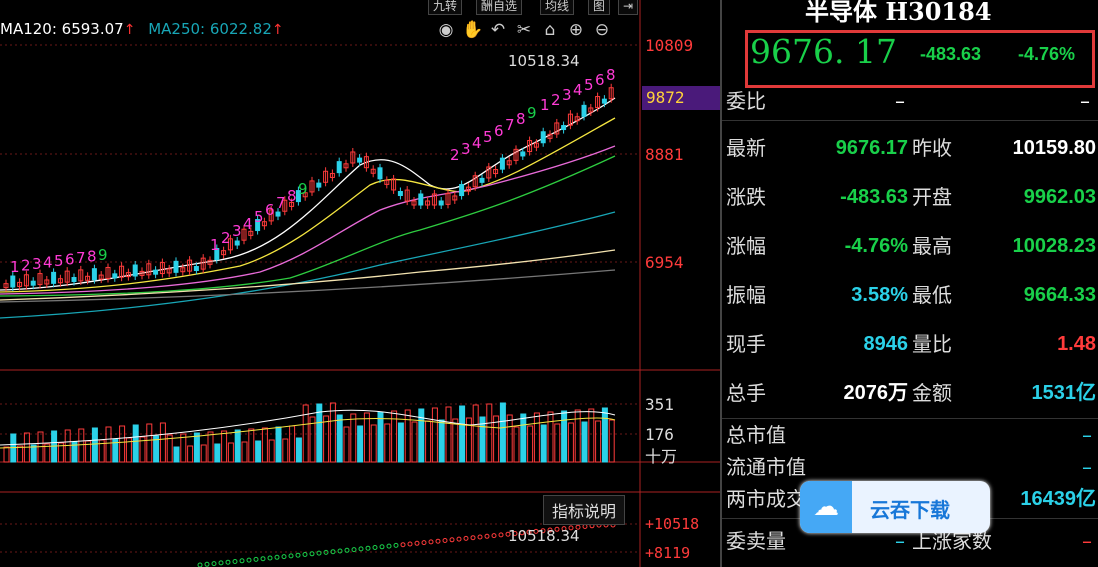 Image resolution: width=1098 pixels, height=567 pixels. I want to click on tab-nine-turn: 九转, so click(445, 7).